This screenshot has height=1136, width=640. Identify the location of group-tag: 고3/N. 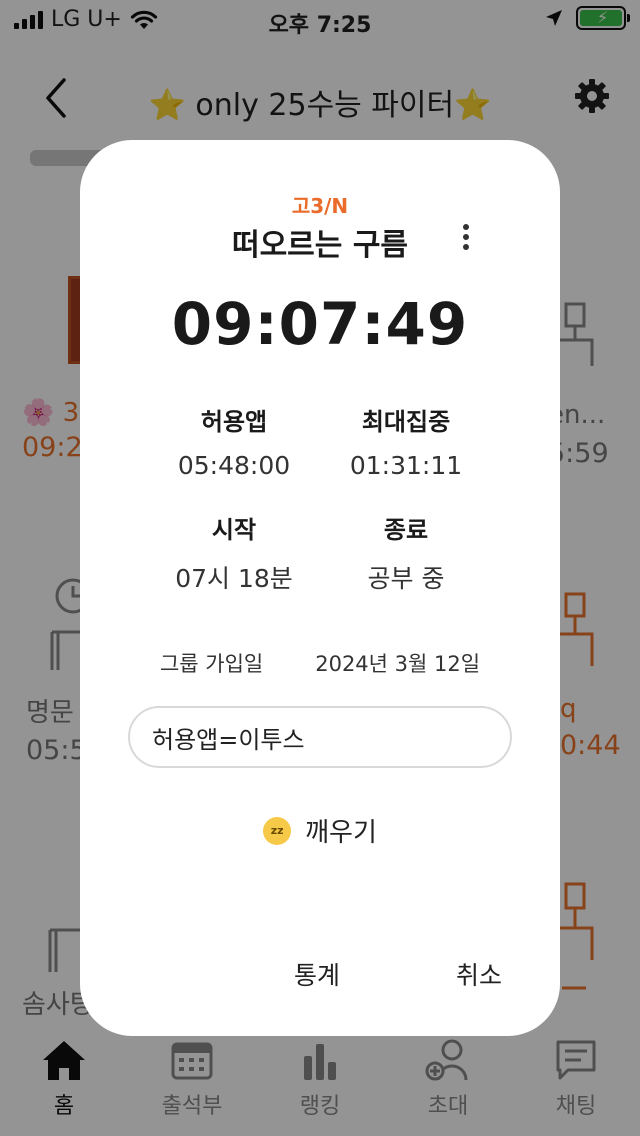
(320, 206).